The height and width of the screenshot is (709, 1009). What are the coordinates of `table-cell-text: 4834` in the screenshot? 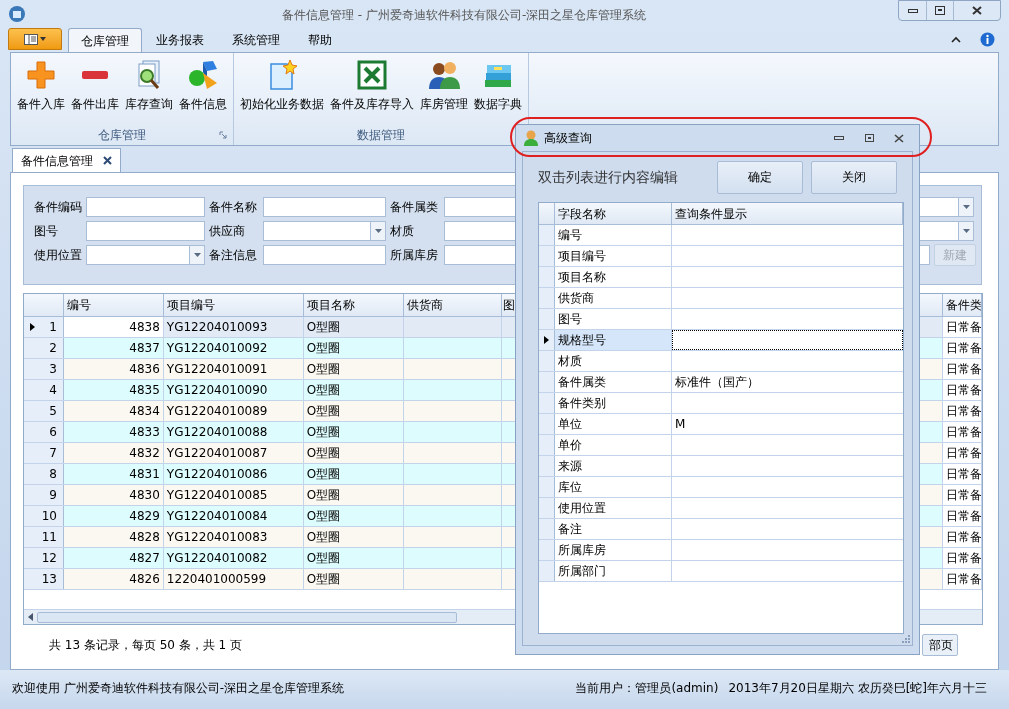 It's located at (144, 411).